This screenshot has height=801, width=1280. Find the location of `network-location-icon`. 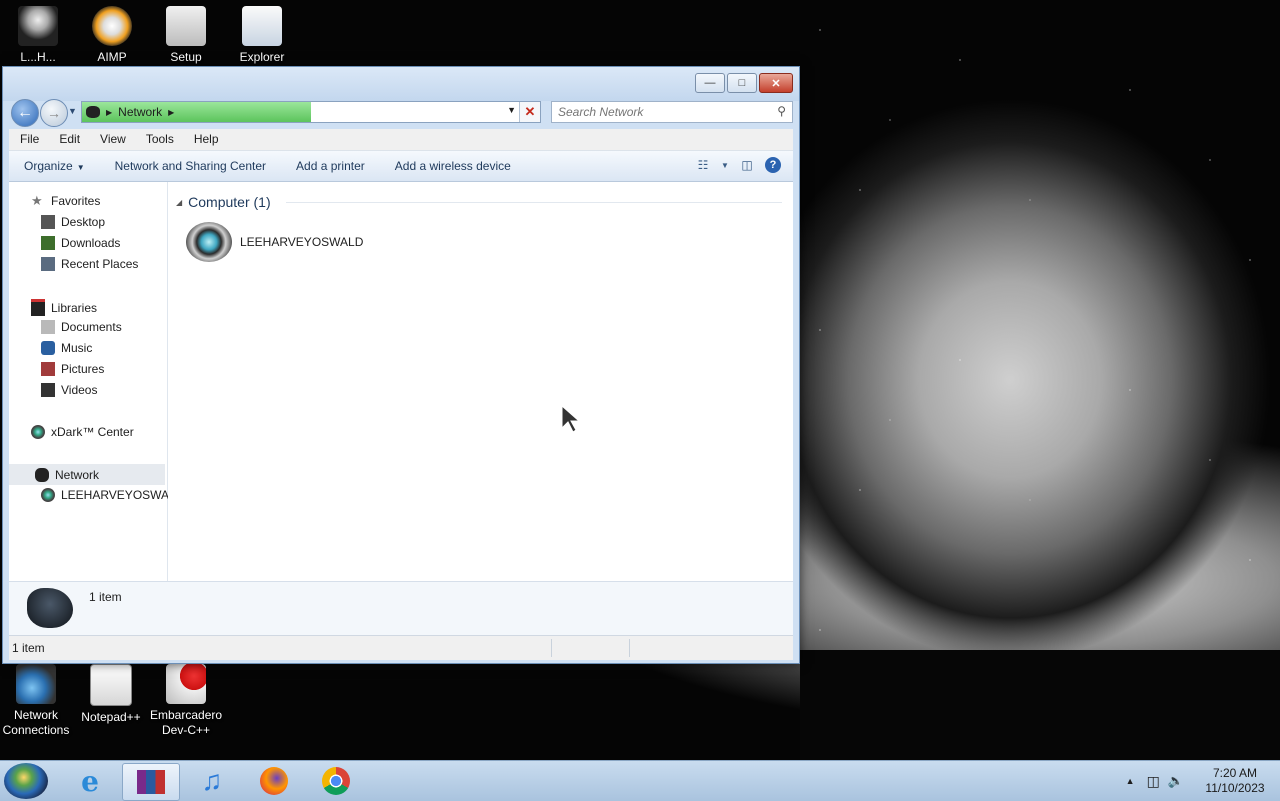

network-location-icon is located at coordinates (93, 112).